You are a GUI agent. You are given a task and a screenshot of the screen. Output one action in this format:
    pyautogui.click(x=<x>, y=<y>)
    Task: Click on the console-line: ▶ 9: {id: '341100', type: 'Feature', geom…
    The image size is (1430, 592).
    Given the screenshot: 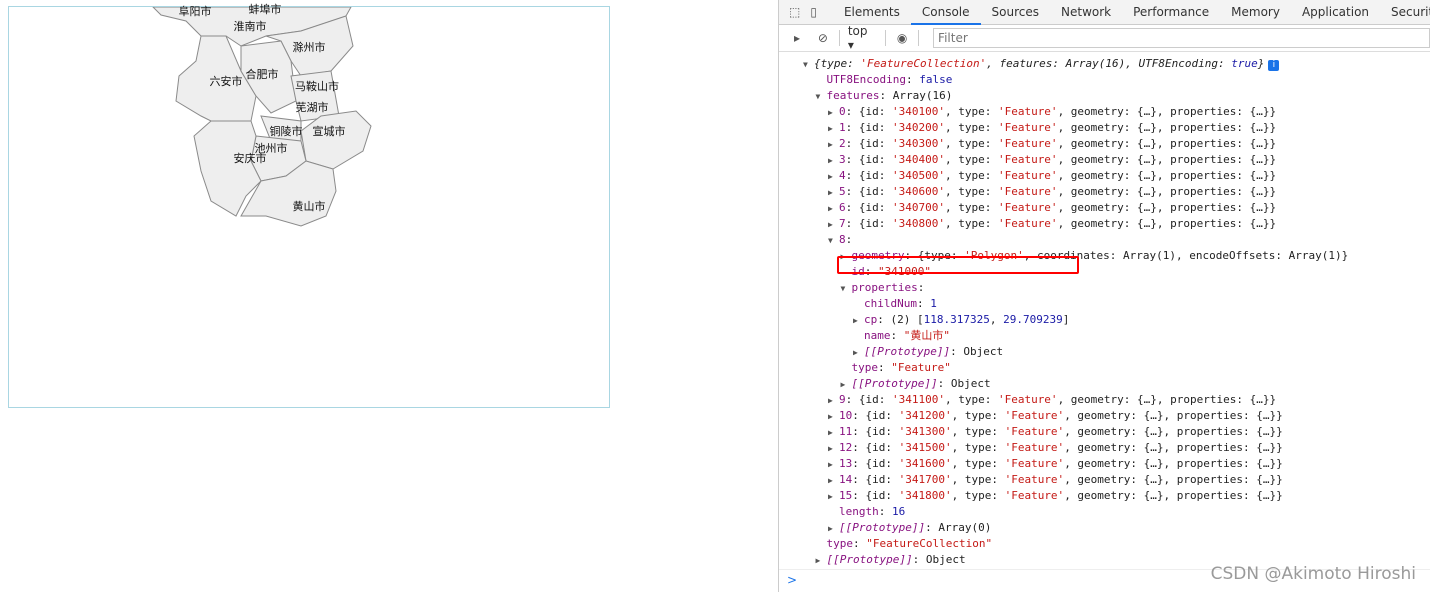 What is the action you would take?
    pyautogui.click(x=1104, y=400)
    